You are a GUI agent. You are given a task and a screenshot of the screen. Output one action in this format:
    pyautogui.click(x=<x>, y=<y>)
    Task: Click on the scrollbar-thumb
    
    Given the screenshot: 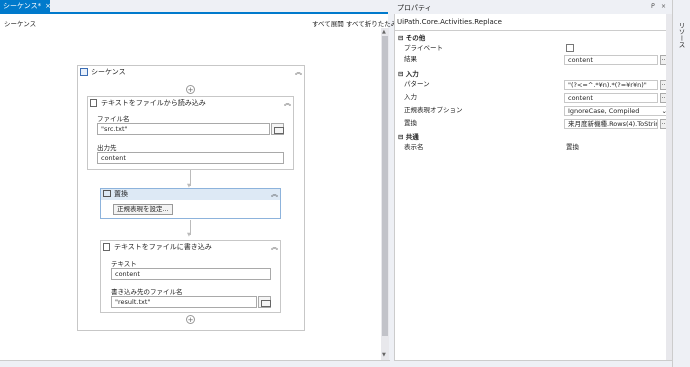 What is the action you would take?
    pyautogui.click(x=385, y=186)
    